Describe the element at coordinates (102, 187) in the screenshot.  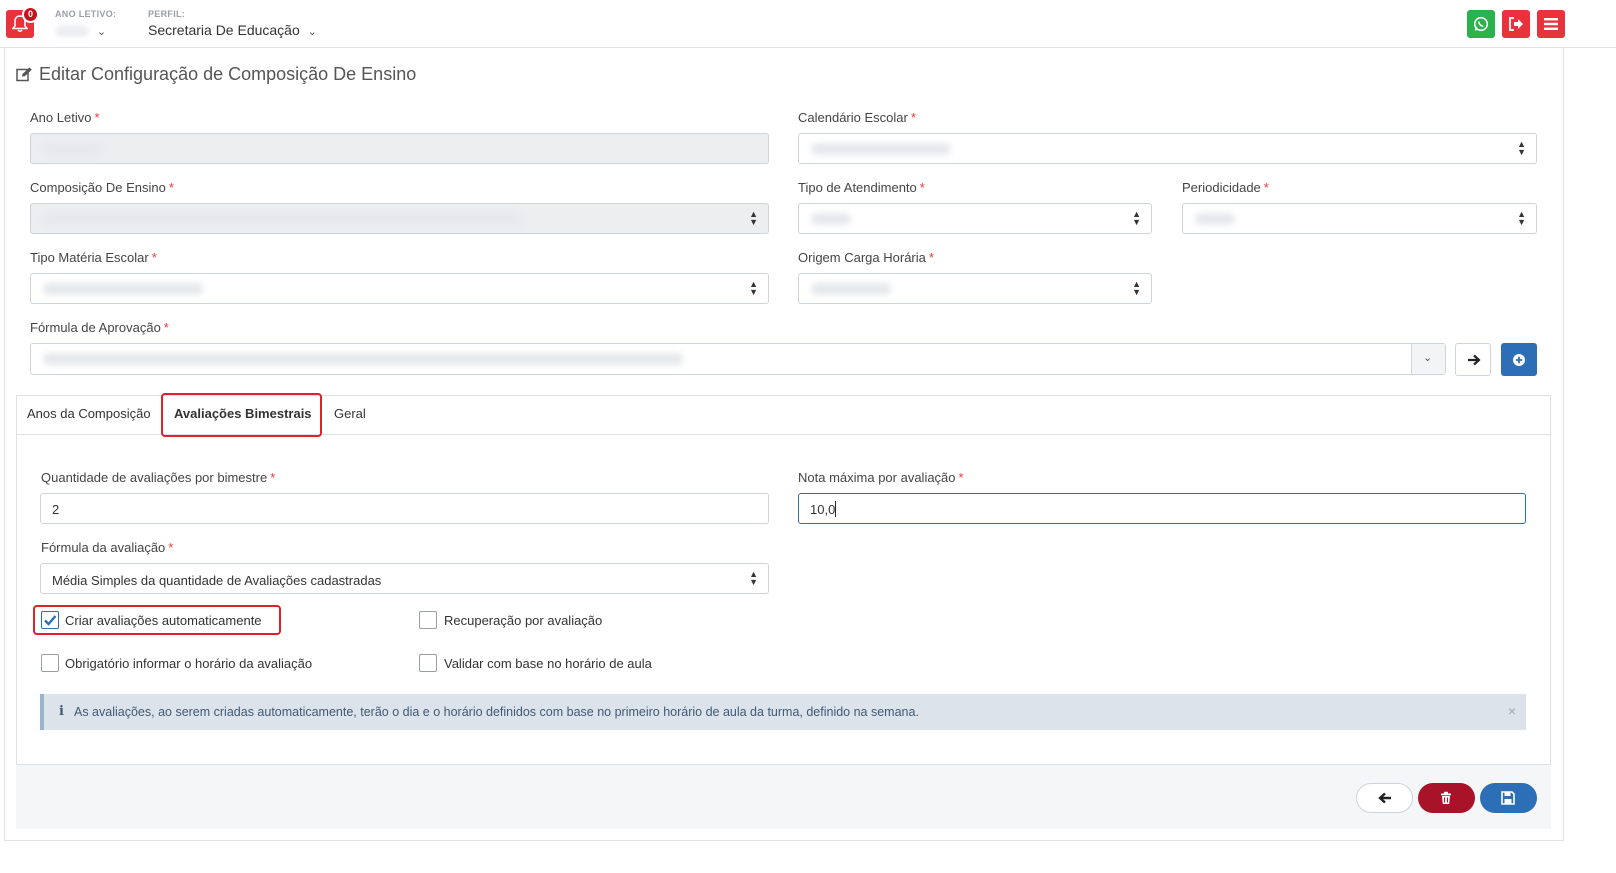
I see `composicao-label: Composição De Ensino *` at that location.